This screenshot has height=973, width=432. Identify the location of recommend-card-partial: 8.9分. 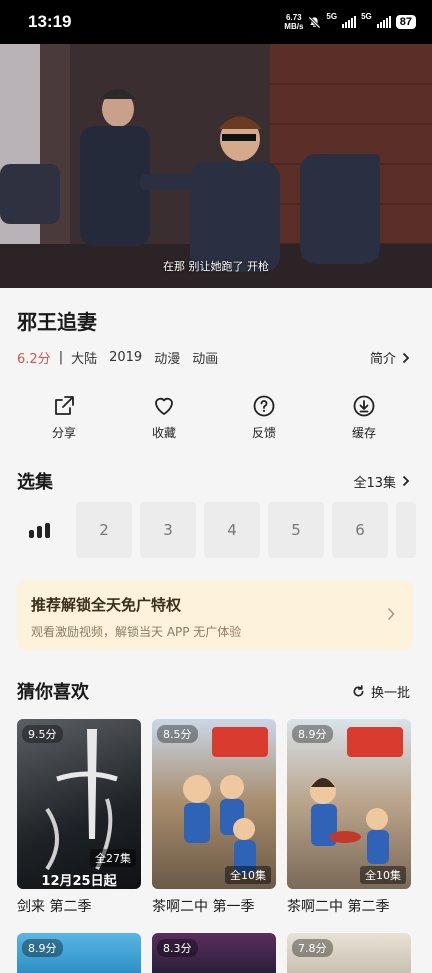
(79, 953).